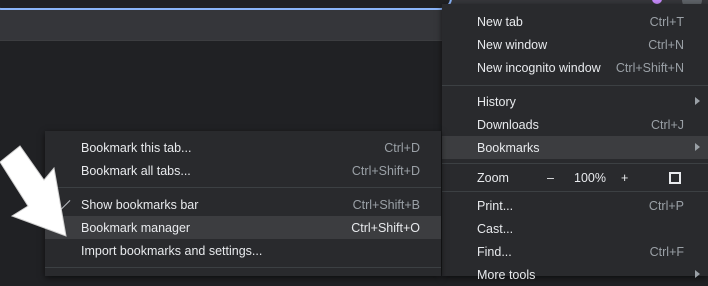 This screenshot has width=708, height=286. What do you see at coordinates (385, 227) in the screenshot?
I see `menu-item-shortcut: Ctrl+Shift+O` at bounding box center [385, 227].